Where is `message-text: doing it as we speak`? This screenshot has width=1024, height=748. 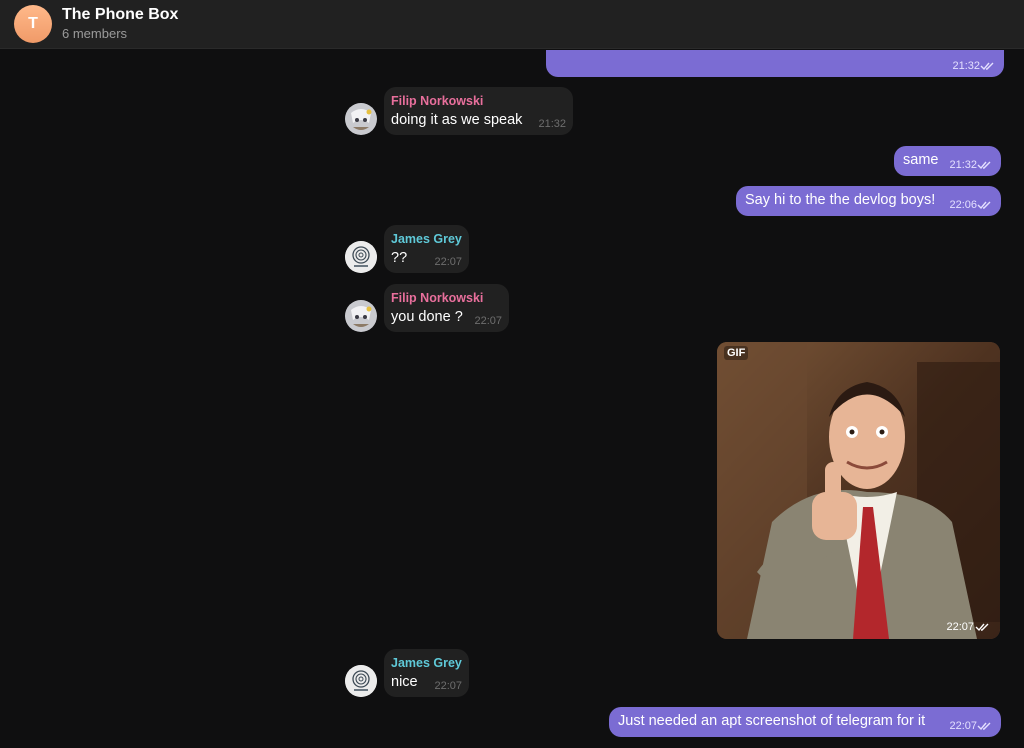 message-text: doing it as we speak is located at coordinates (457, 120).